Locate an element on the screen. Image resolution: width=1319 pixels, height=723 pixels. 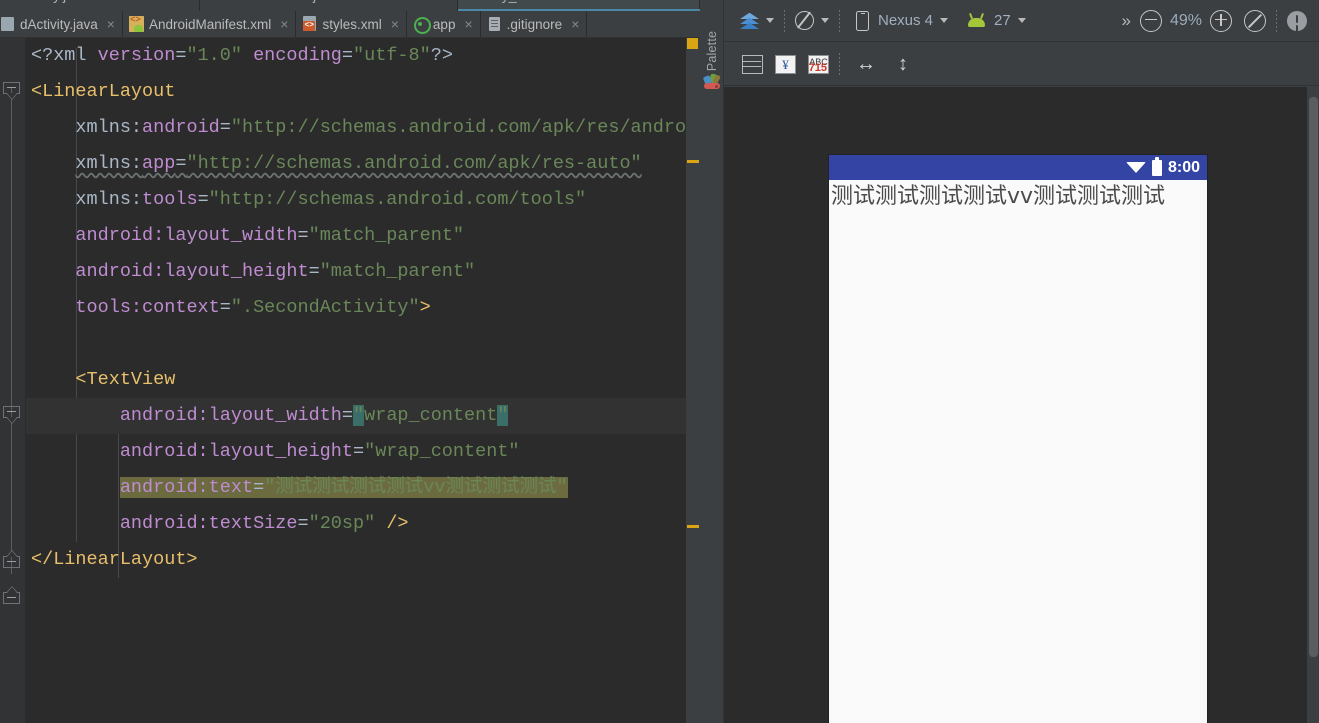
locale-select-button: ¥ is located at coordinates (785, 64).